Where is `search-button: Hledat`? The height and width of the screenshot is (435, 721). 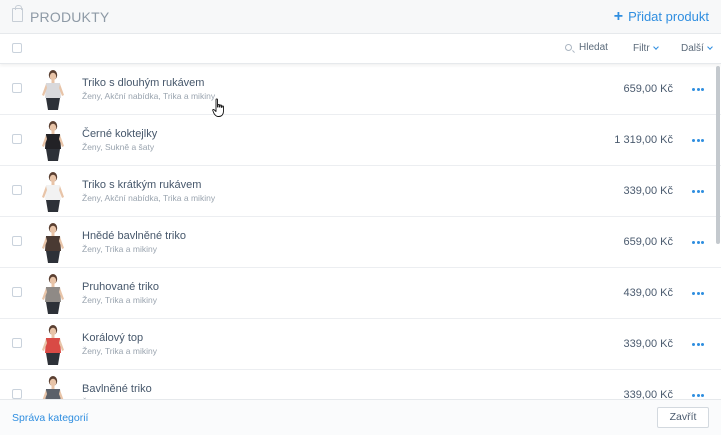 search-button: Hledat is located at coordinates (586, 47).